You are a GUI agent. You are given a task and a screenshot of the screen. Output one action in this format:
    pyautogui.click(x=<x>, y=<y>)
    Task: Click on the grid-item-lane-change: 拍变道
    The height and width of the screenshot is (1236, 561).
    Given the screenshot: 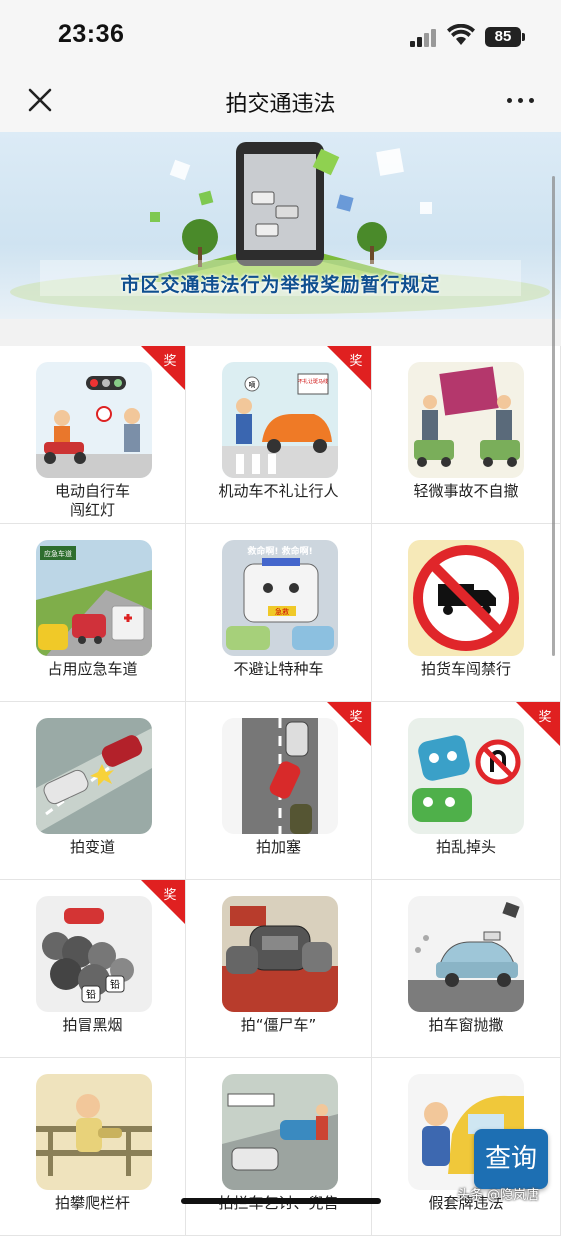 What is the action you would take?
    pyautogui.click(x=93, y=791)
    